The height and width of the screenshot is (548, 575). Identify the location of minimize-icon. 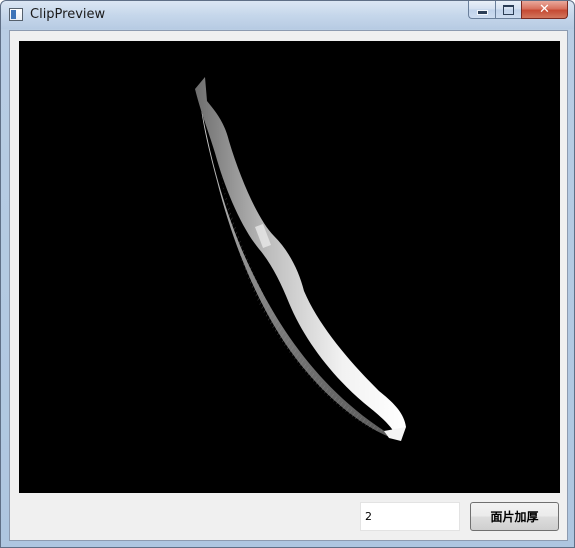
(482, 12).